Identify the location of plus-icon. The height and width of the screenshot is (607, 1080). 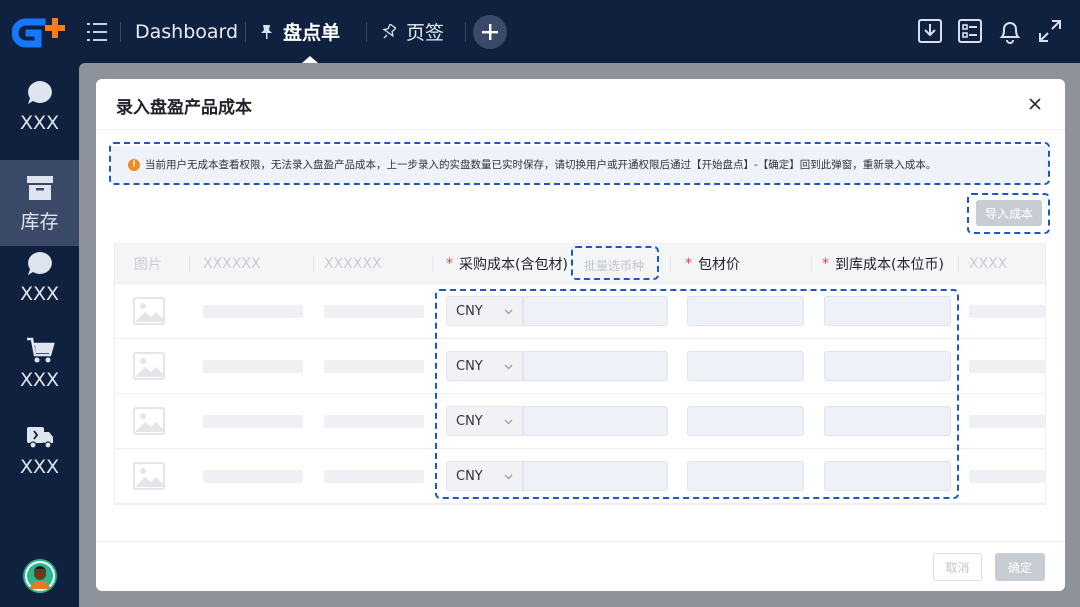
(490, 32).